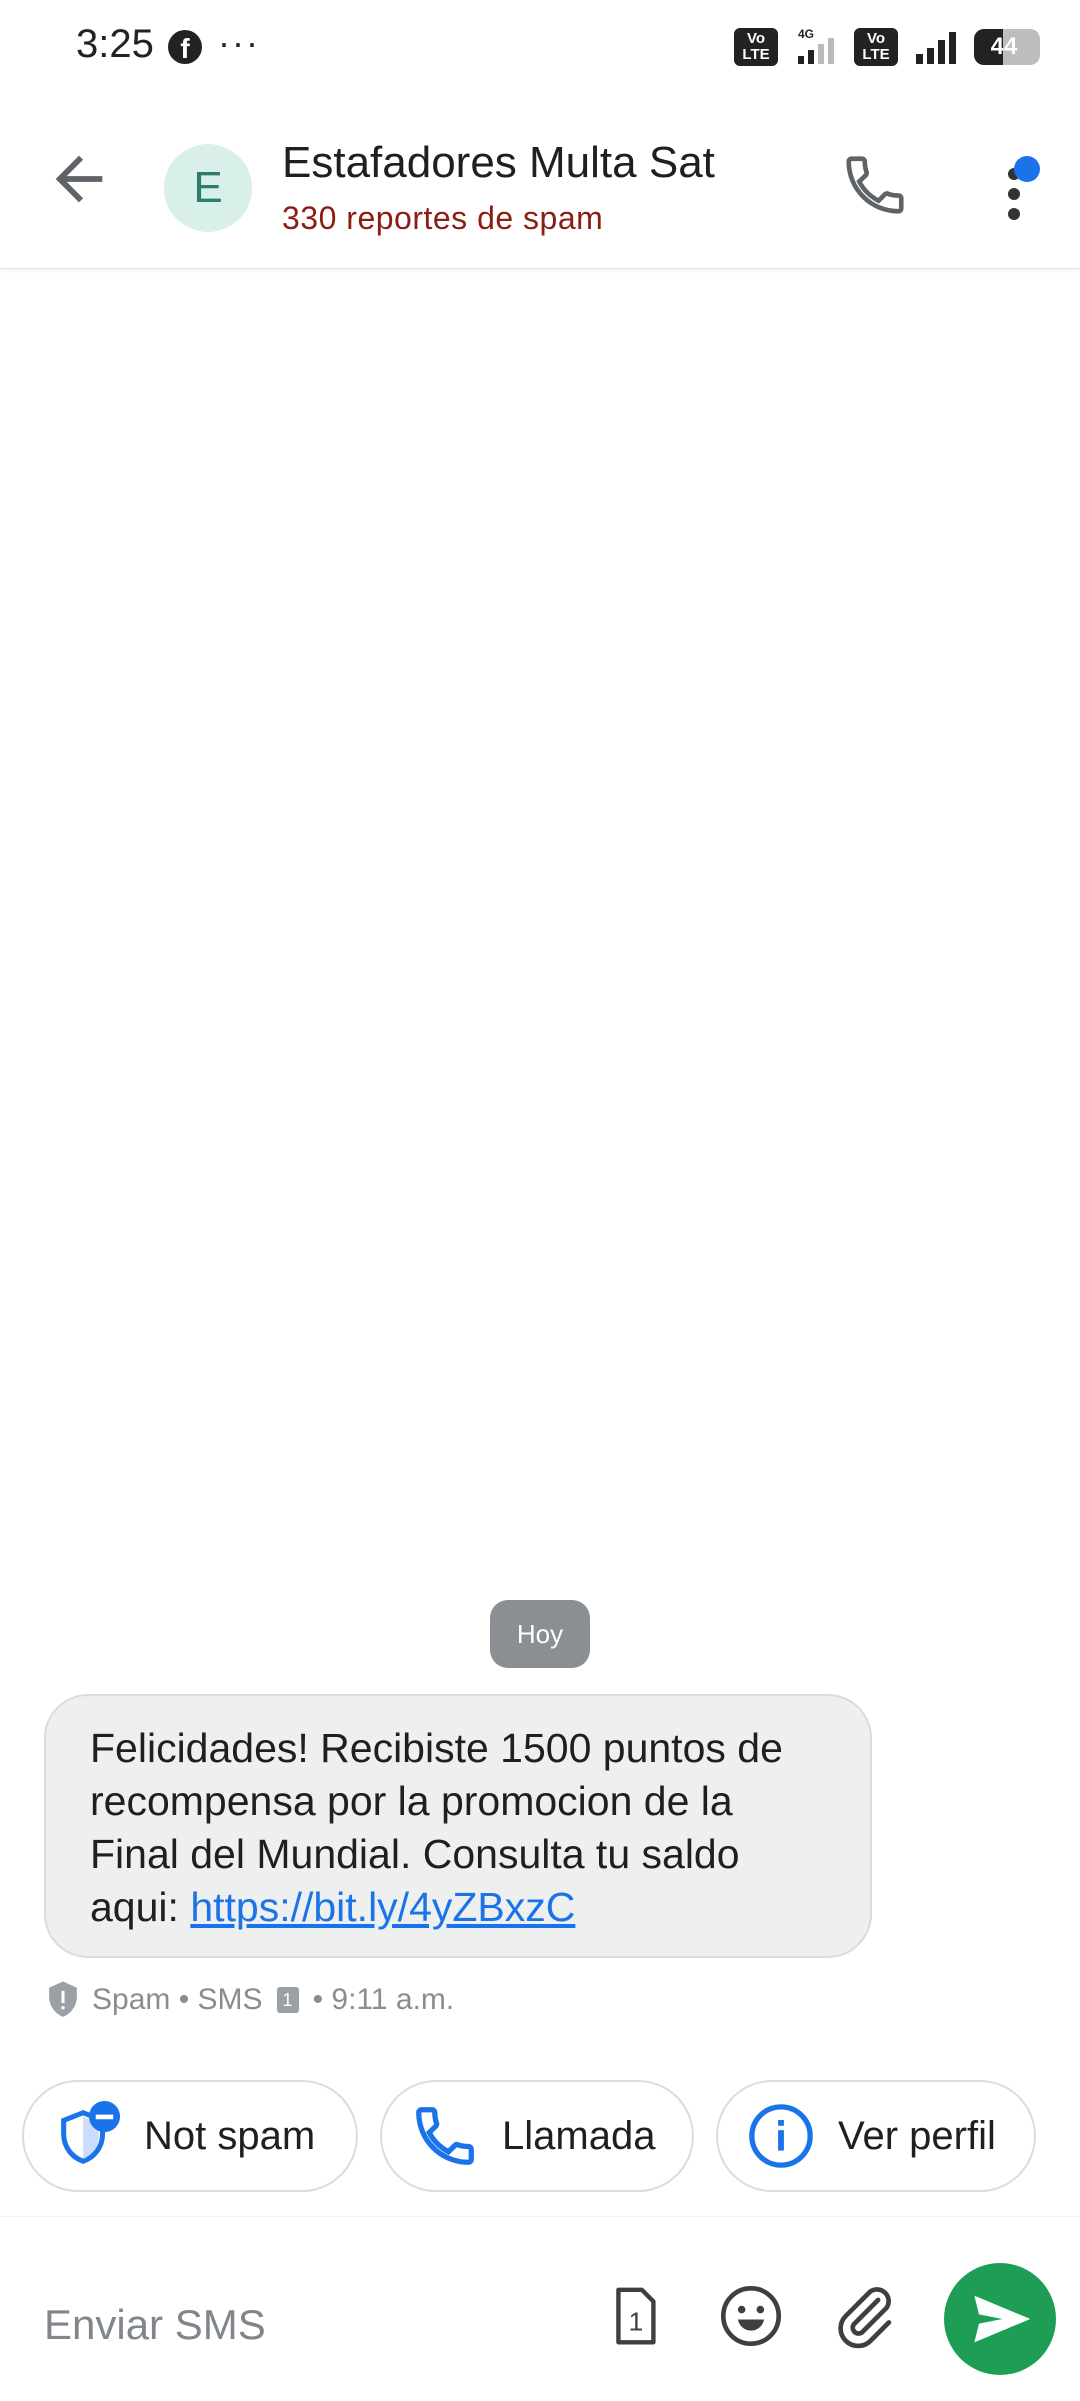  What do you see at coordinates (1015, 185) in the screenshot?
I see `overflow-menu-icon` at bounding box center [1015, 185].